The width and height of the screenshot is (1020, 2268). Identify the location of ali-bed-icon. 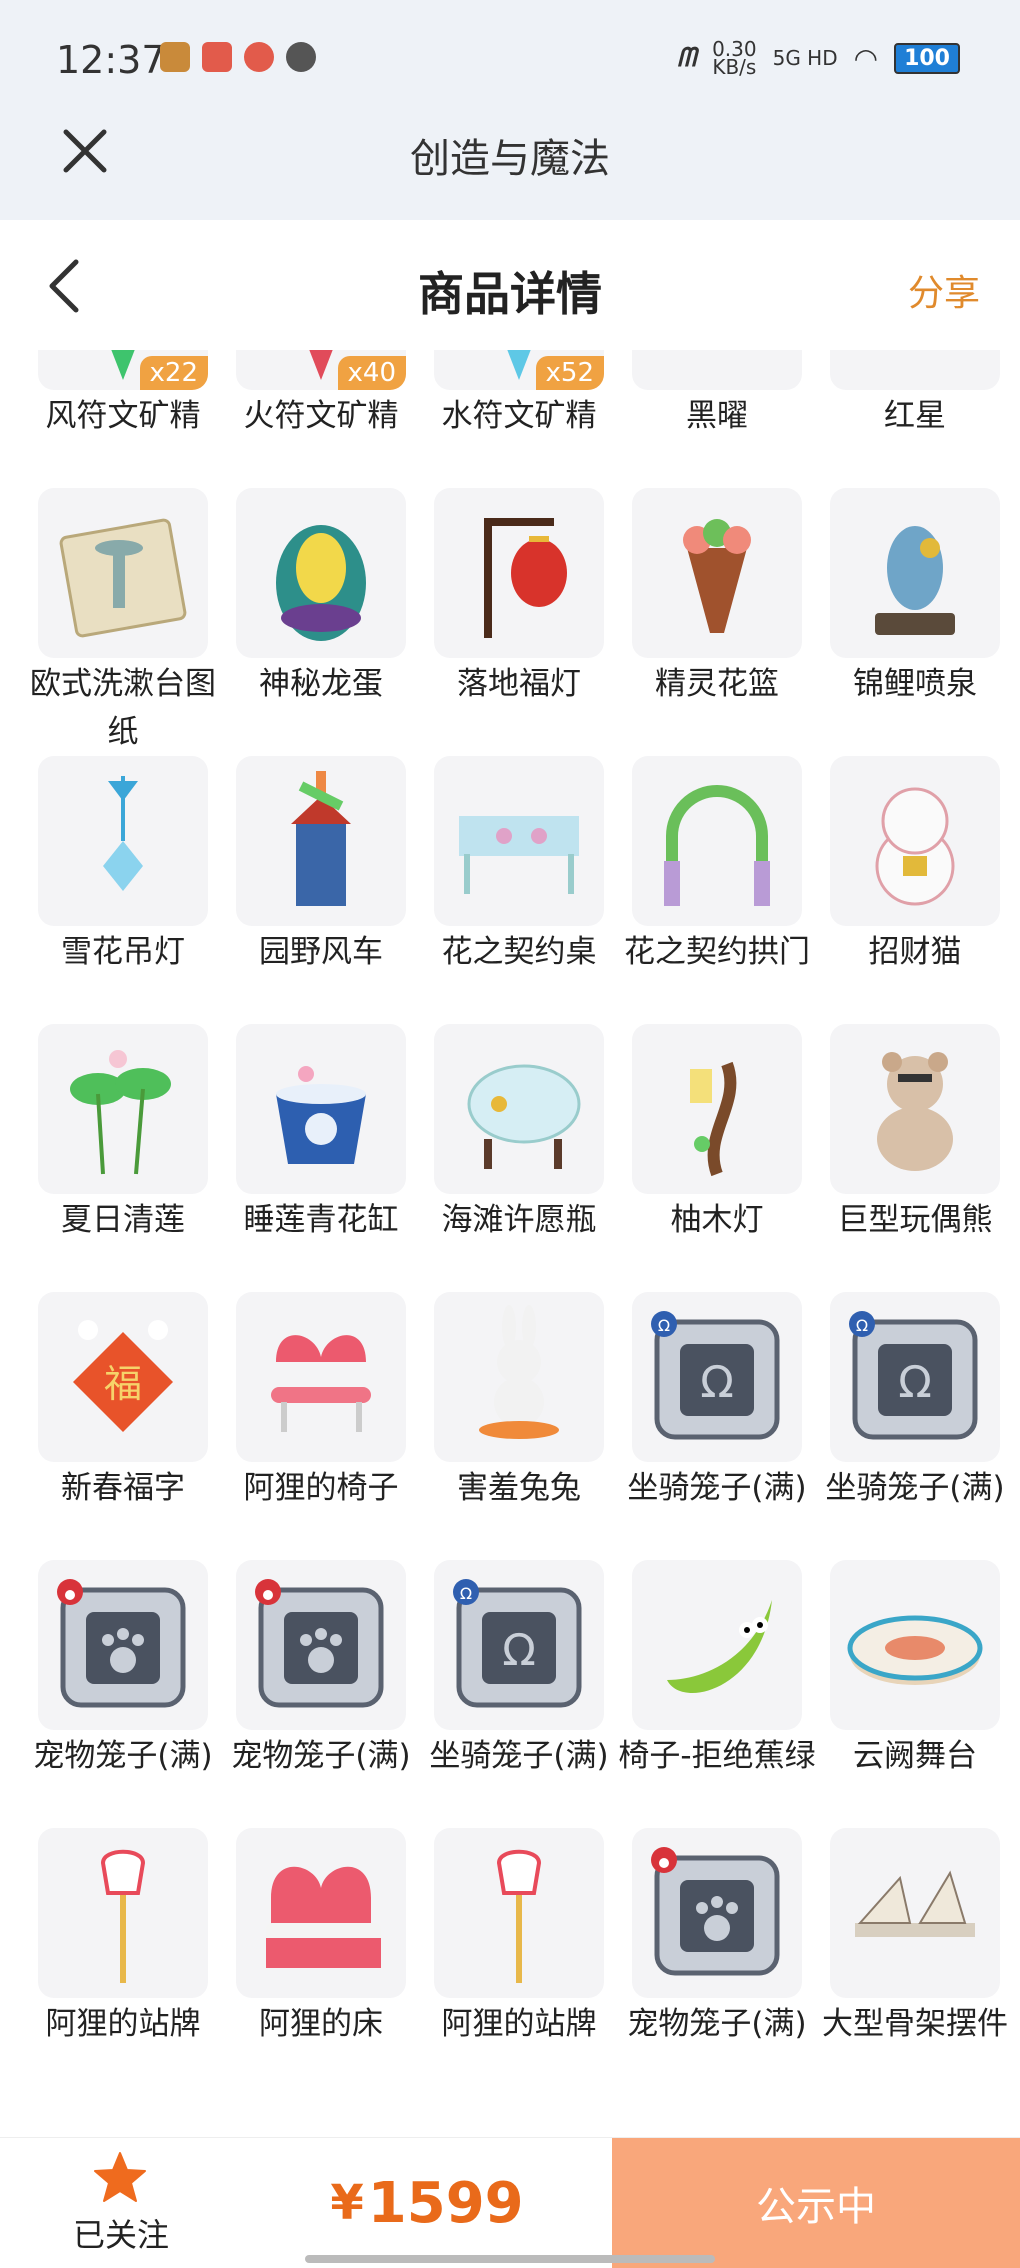
(323, 1917).